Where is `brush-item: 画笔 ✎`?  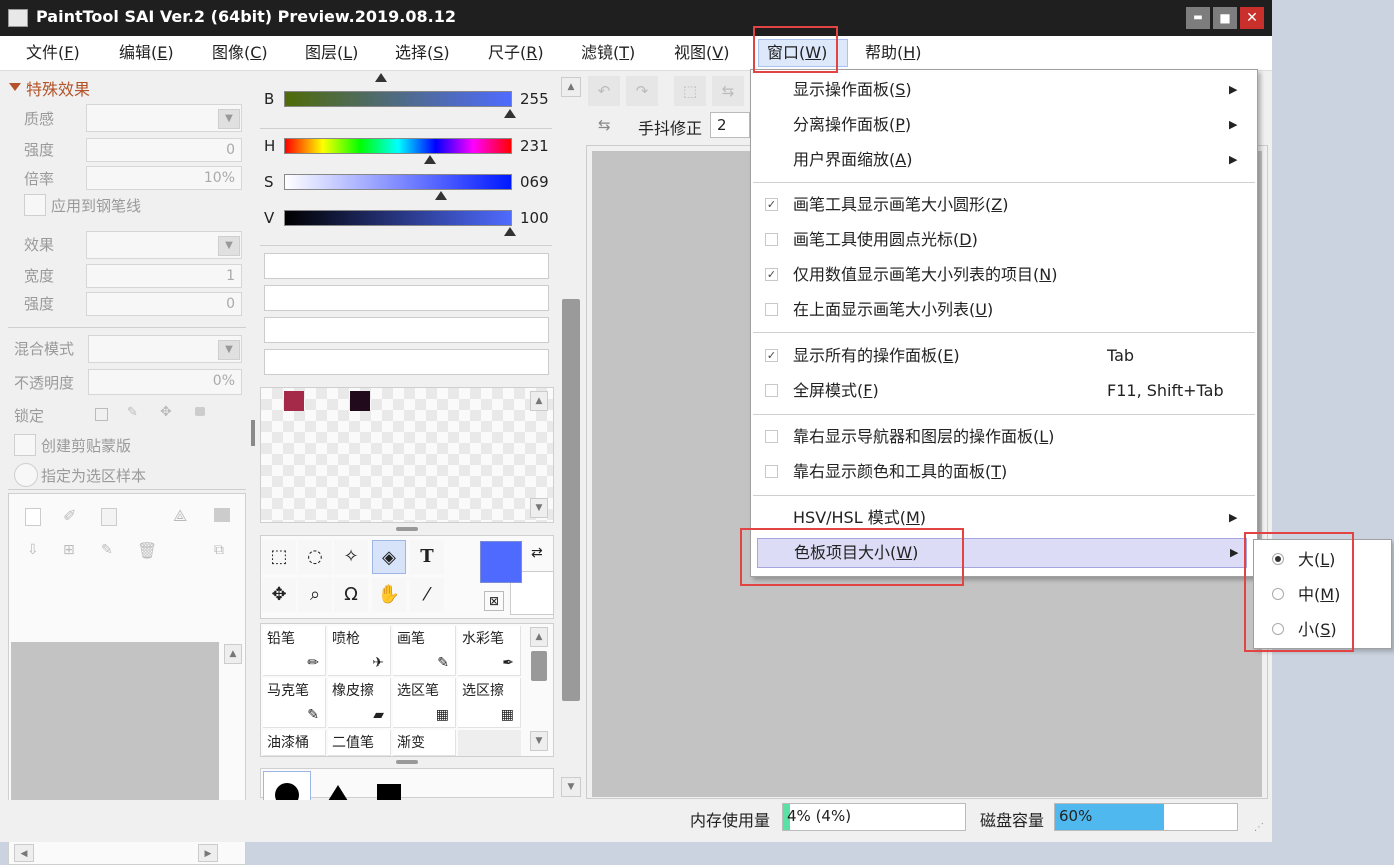
brush-item: 画笔 ✎ is located at coordinates (424, 651).